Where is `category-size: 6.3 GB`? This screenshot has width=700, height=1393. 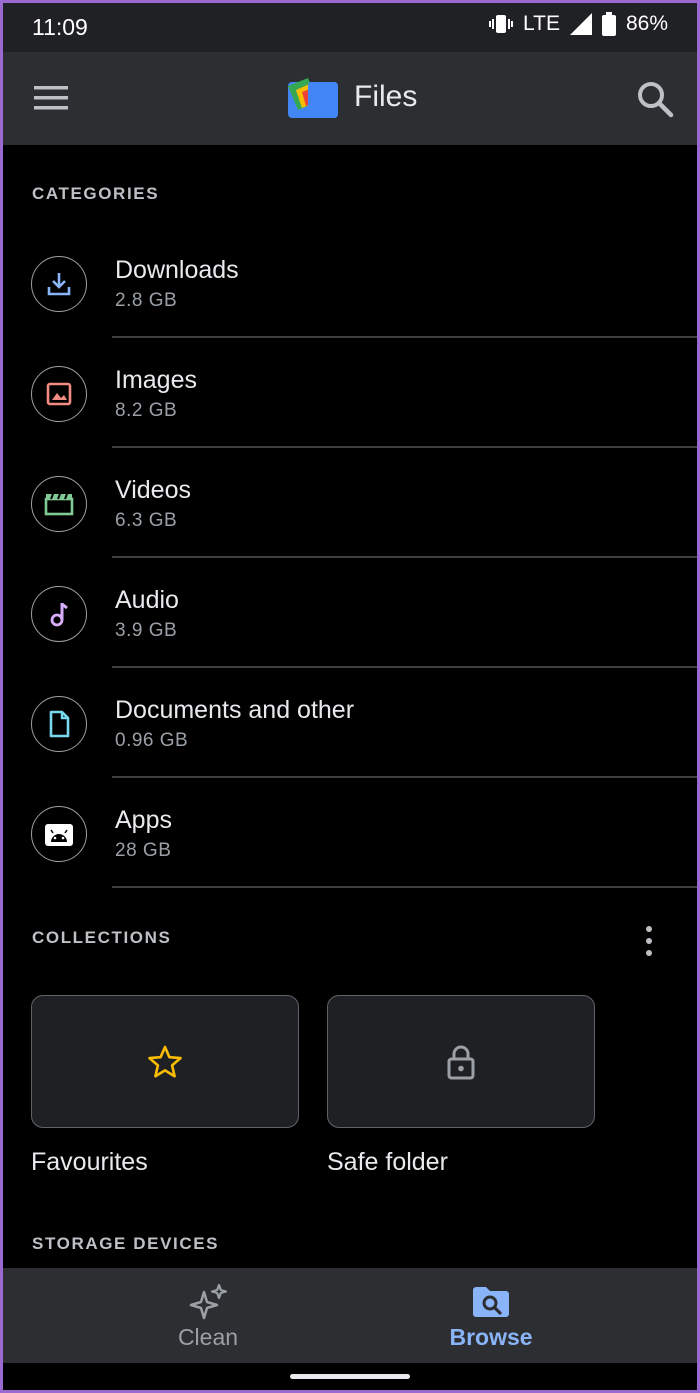
category-size: 6.3 GB is located at coordinates (146, 520).